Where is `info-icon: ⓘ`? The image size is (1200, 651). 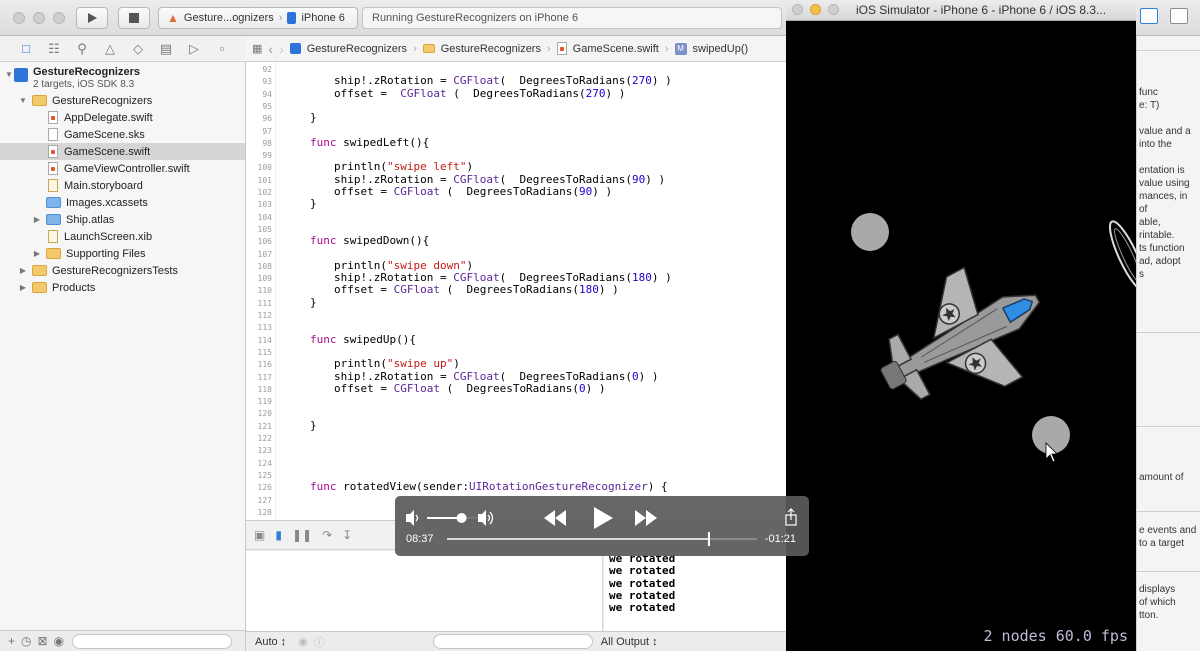
info-icon: ⓘ is located at coordinates (319, 642).